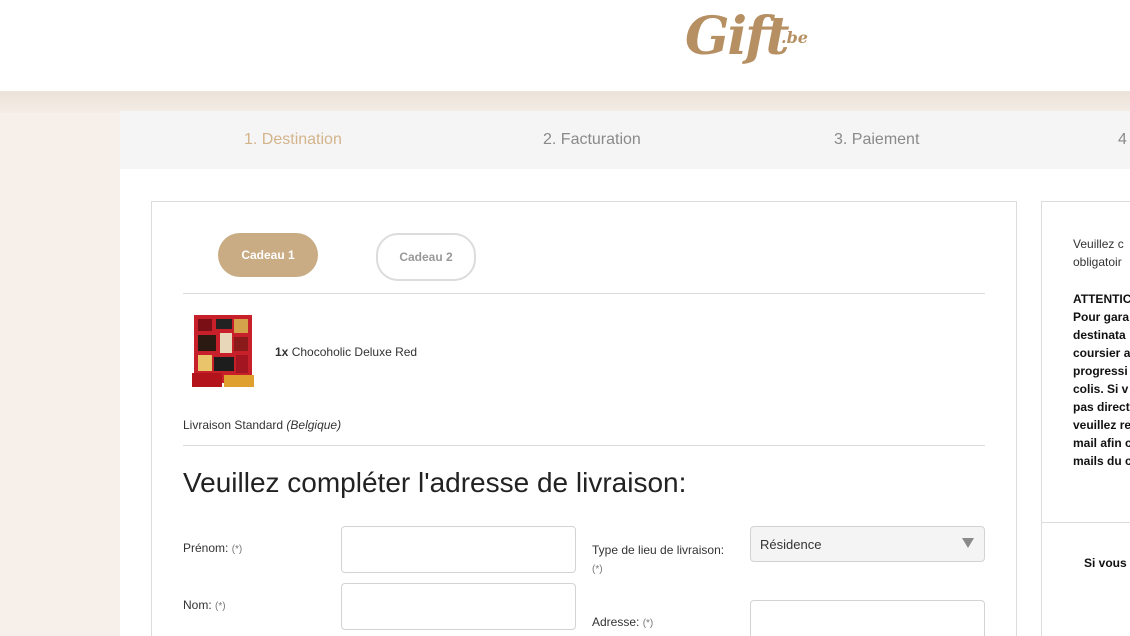 This screenshot has width=1130, height=636. I want to click on gift-tab-2: Cadeau 2, so click(426, 257).